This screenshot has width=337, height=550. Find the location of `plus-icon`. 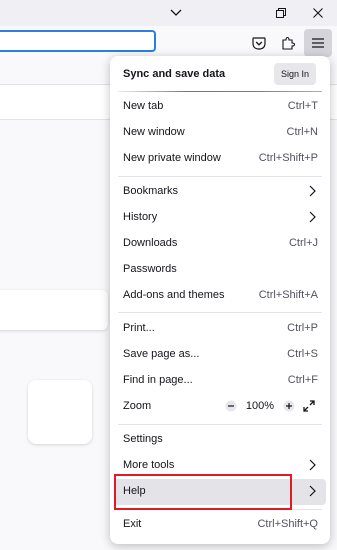

plus-icon is located at coordinates (289, 406).